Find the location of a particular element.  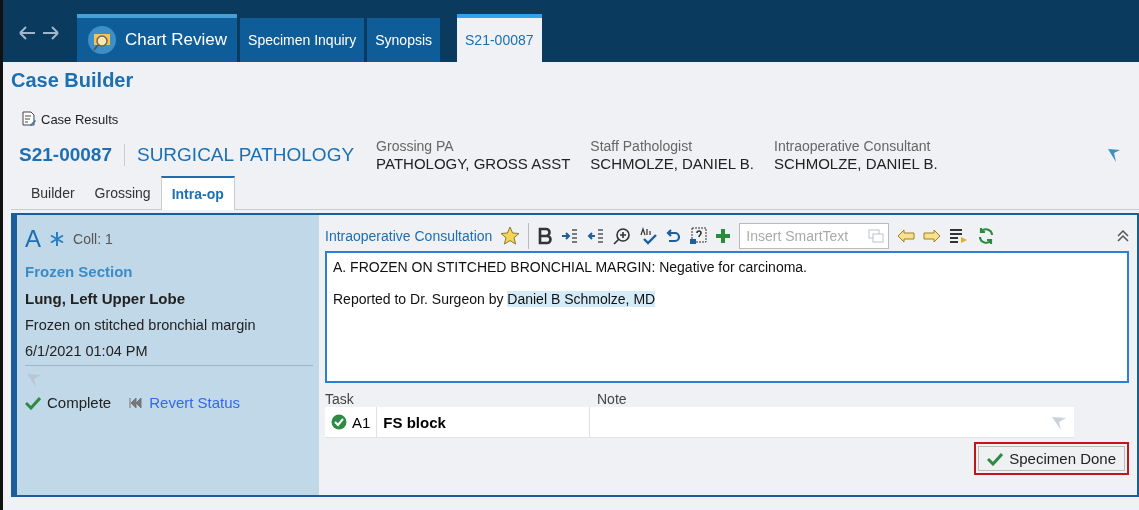

zoom-in-icon is located at coordinates (622, 236).